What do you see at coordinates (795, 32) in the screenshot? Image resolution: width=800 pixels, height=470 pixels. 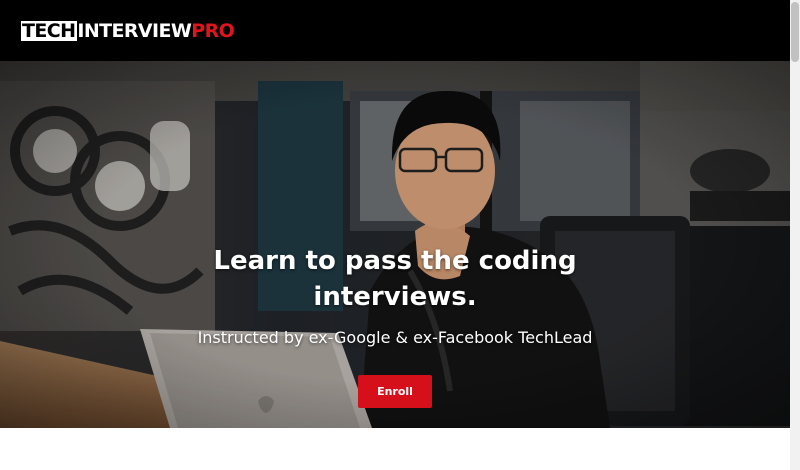 I see `scrollbar-thumb` at bounding box center [795, 32].